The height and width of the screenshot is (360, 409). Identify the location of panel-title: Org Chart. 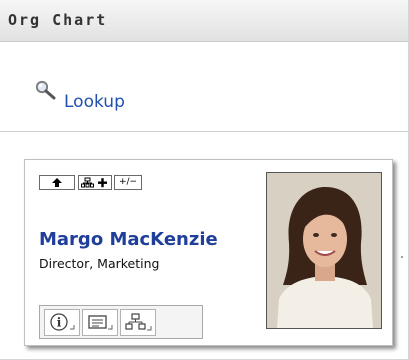
(58, 20).